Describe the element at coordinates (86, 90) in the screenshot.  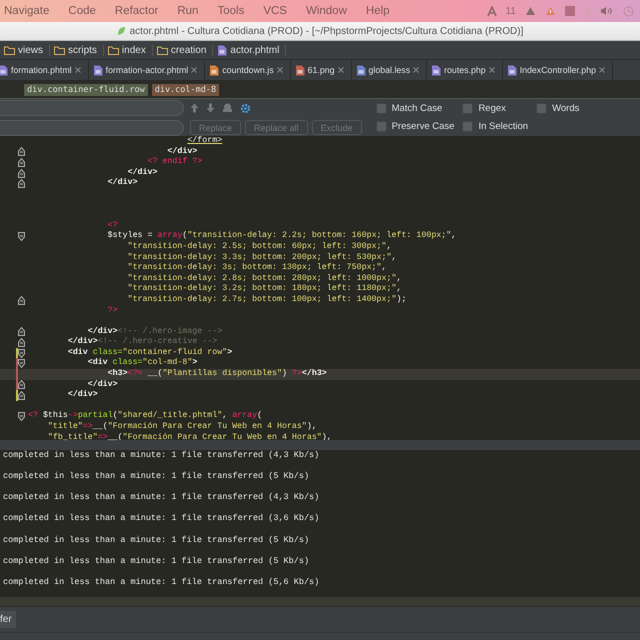
I see `structure-crumb: div.container-fluid.row` at that location.